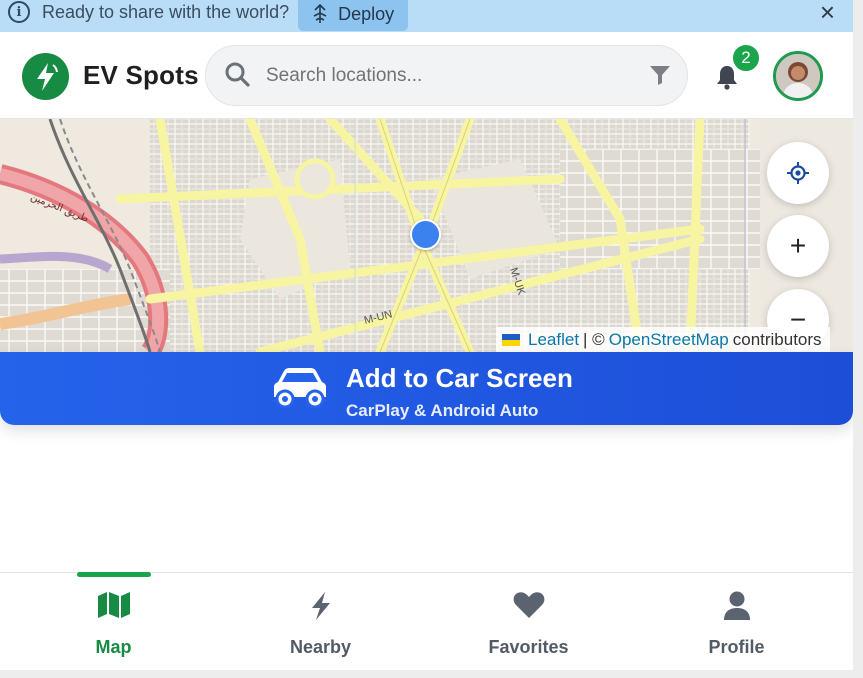 This screenshot has width=863, height=678. I want to click on deploy-label: Deploy, so click(366, 13).